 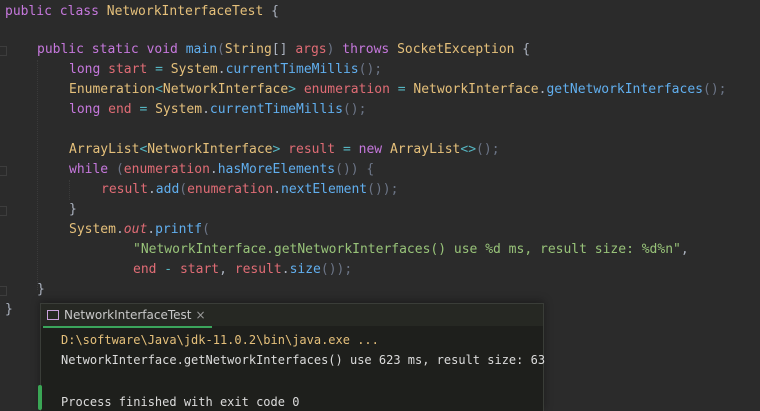 I want to click on operator: -, so click(x=168, y=269).